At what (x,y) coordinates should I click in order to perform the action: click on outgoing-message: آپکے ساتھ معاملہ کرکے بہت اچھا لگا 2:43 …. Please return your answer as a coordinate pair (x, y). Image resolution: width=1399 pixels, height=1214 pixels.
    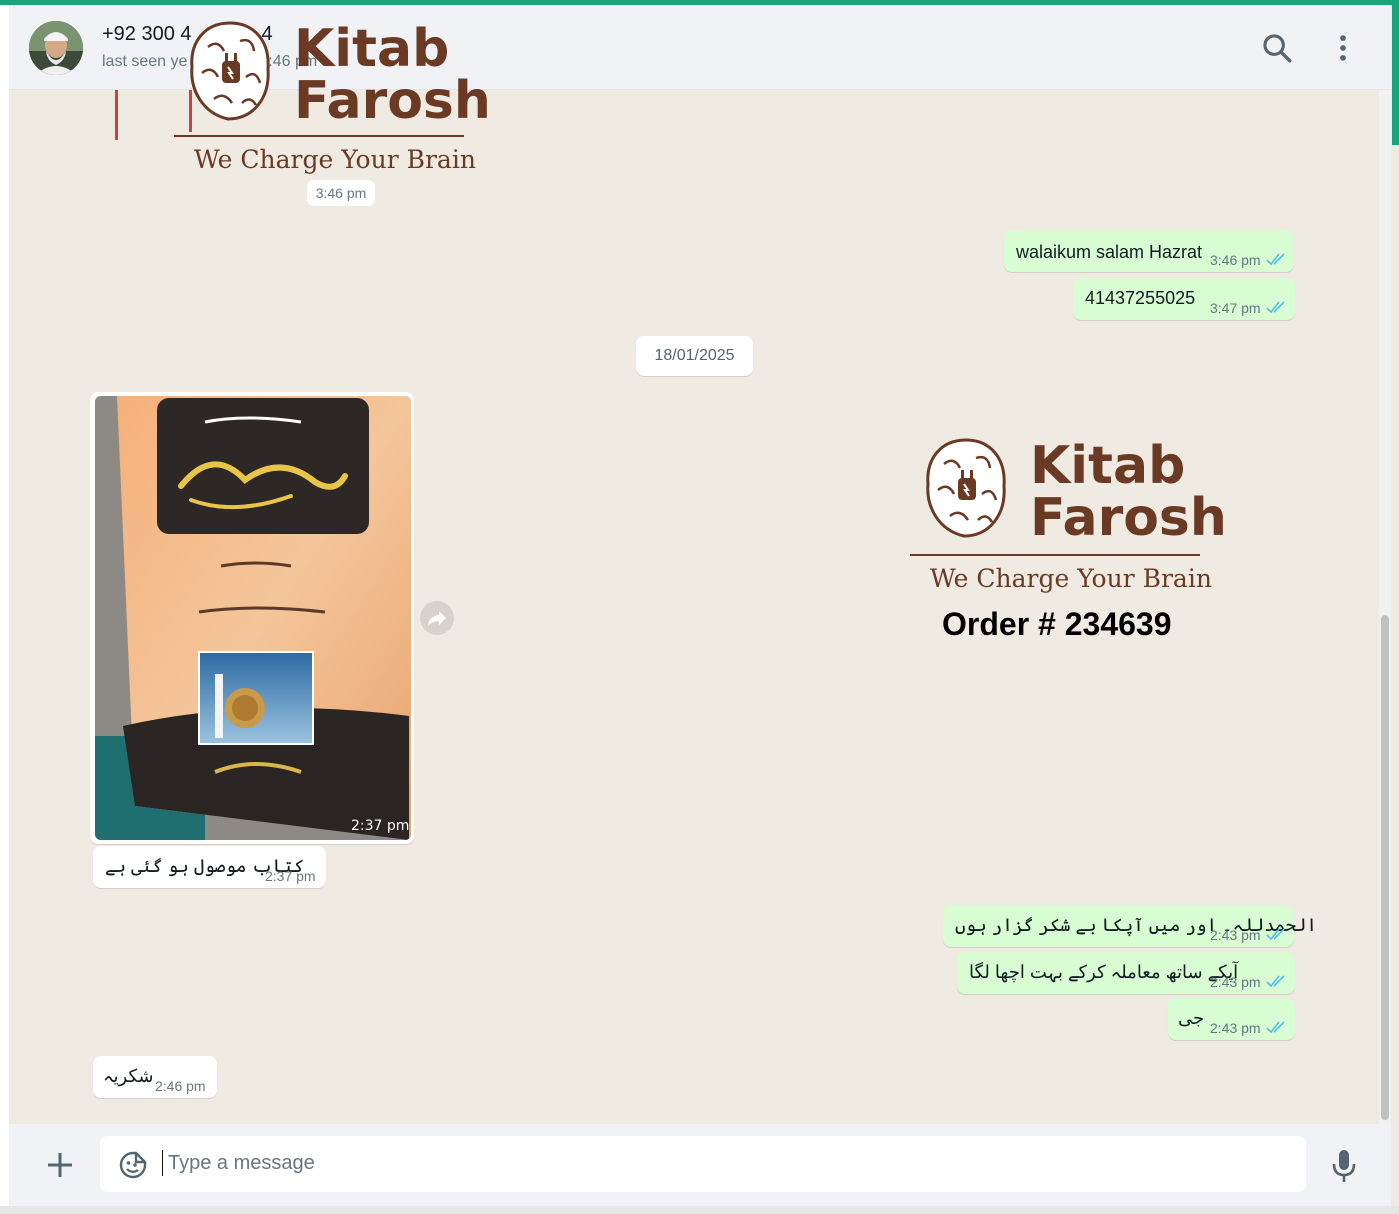
    Looking at the image, I should click on (1126, 973).